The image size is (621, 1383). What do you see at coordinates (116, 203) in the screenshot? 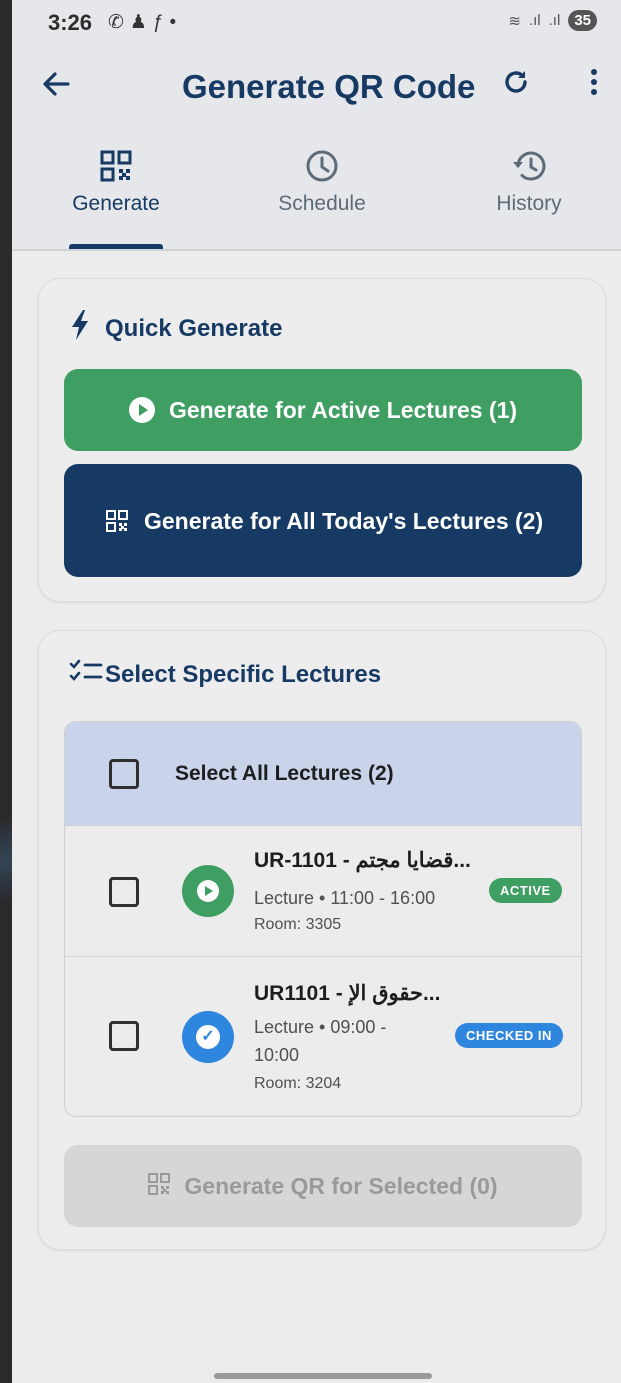
I see `tab-label: Generate` at bounding box center [116, 203].